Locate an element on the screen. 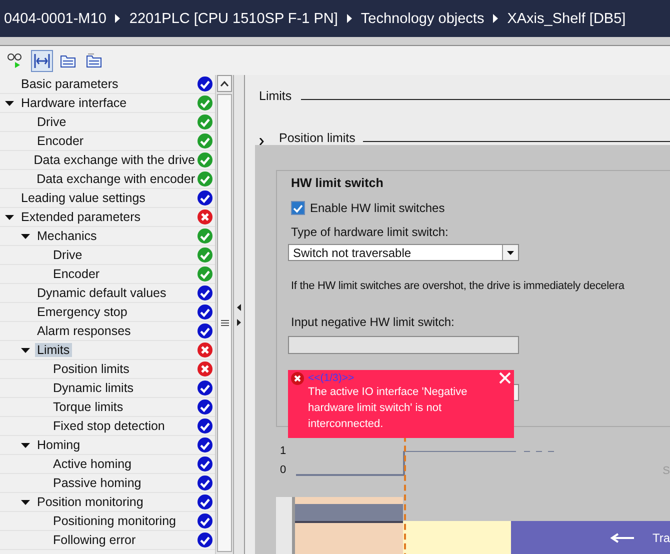 This screenshot has width=670, height=554. tree-item: Alarm responses is located at coordinates (84, 331).